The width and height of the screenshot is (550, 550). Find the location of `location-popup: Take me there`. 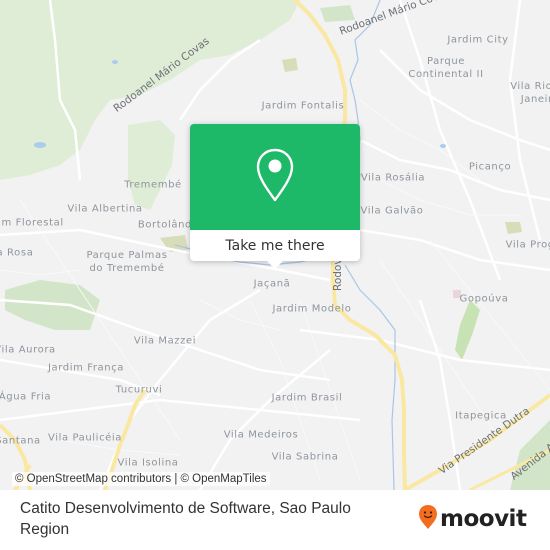

location-popup: Take me there is located at coordinates (275, 196).